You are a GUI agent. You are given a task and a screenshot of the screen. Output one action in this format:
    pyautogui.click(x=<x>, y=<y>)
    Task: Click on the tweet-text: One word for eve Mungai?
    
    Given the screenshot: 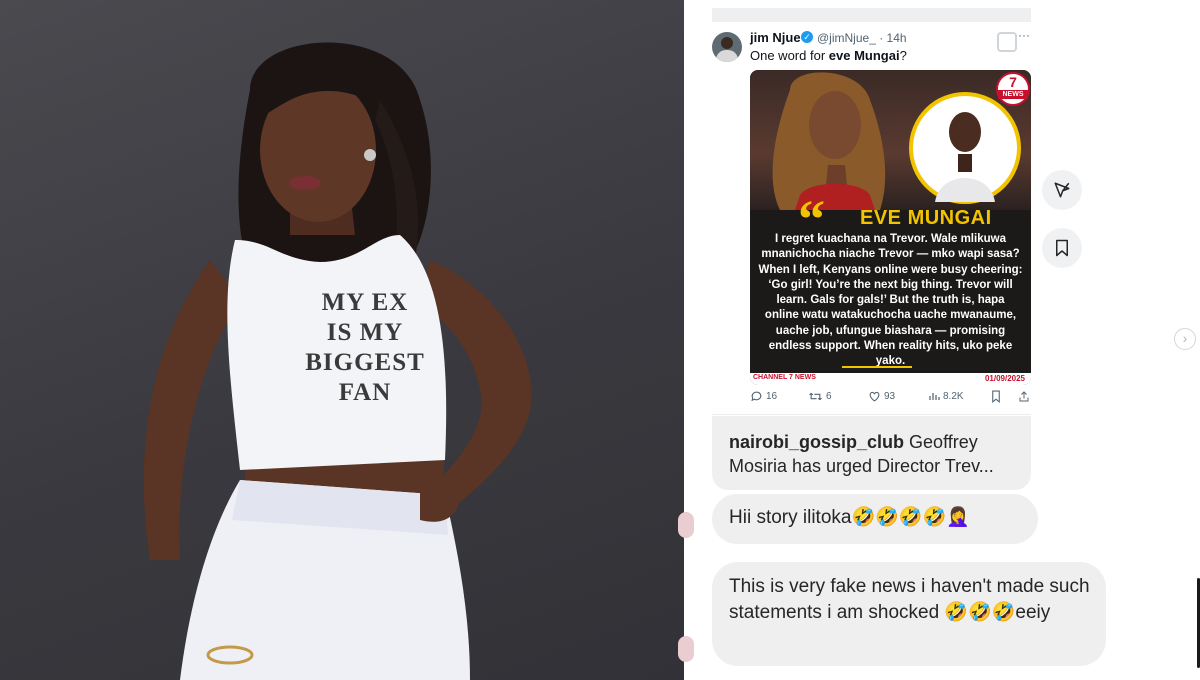 What is the action you would take?
    pyautogui.click(x=828, y=55)
    